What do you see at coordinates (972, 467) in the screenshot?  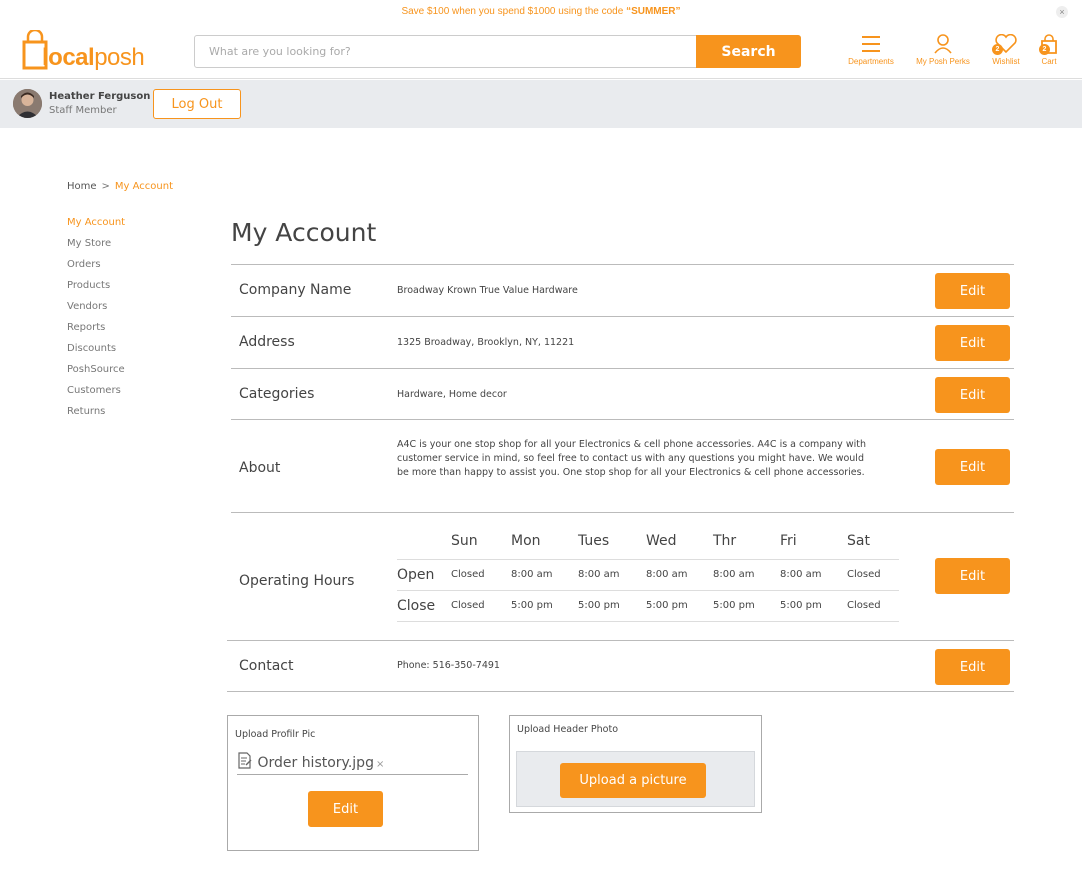 I see `edit-about-button: Edit` at bounding box center [972, 467].